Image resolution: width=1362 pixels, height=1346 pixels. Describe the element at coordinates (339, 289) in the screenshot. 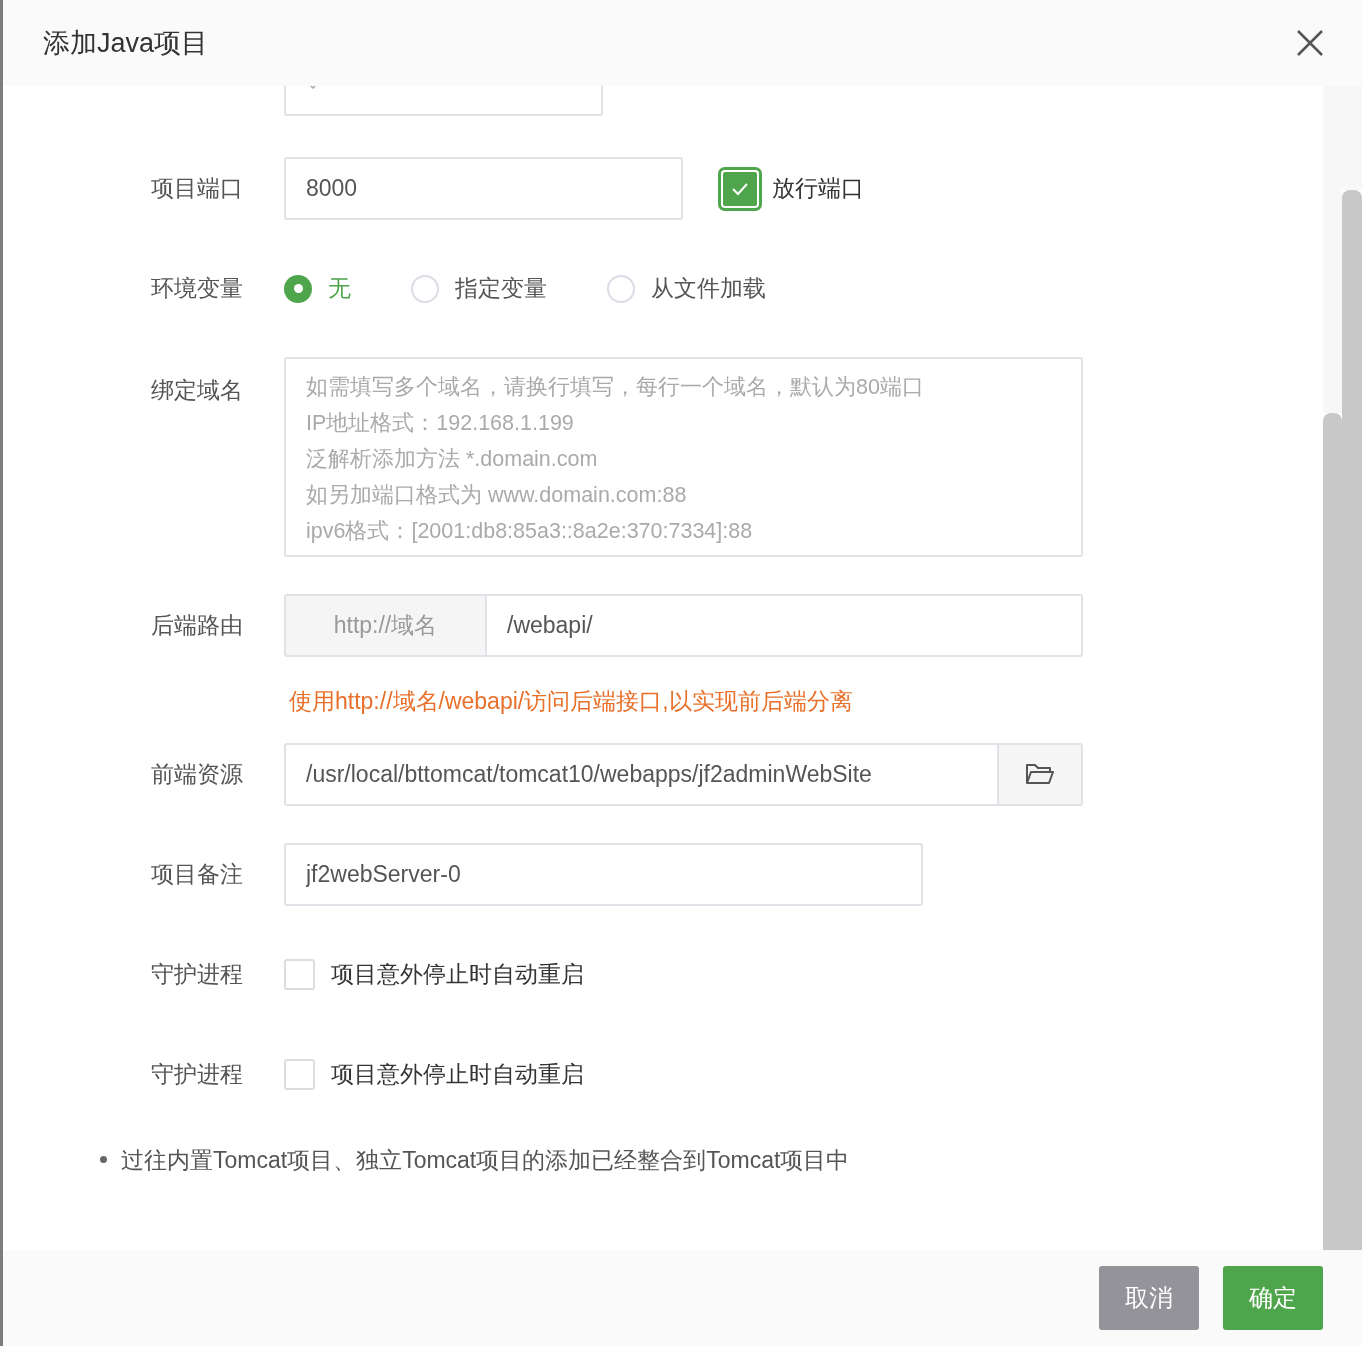

I see `radio-label: 无` at that location.